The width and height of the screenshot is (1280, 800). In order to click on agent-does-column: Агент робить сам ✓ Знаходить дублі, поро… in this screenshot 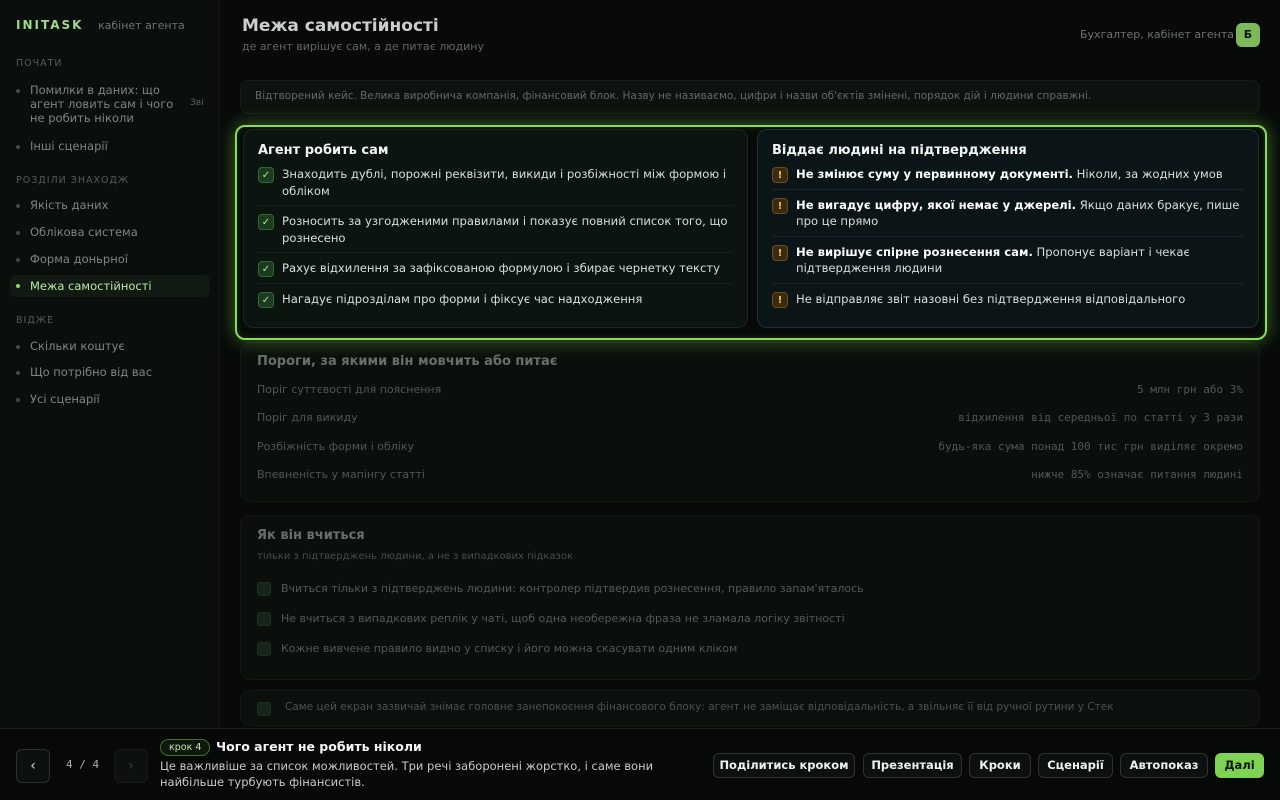, I will do `click(495, 228)`.